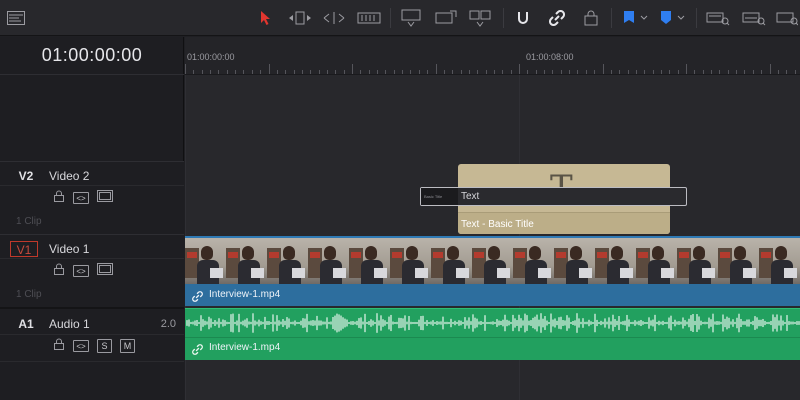 This screenshot has height=400, width=800. I want to click on track-volume-a1: 2.0, so click(168, 324).